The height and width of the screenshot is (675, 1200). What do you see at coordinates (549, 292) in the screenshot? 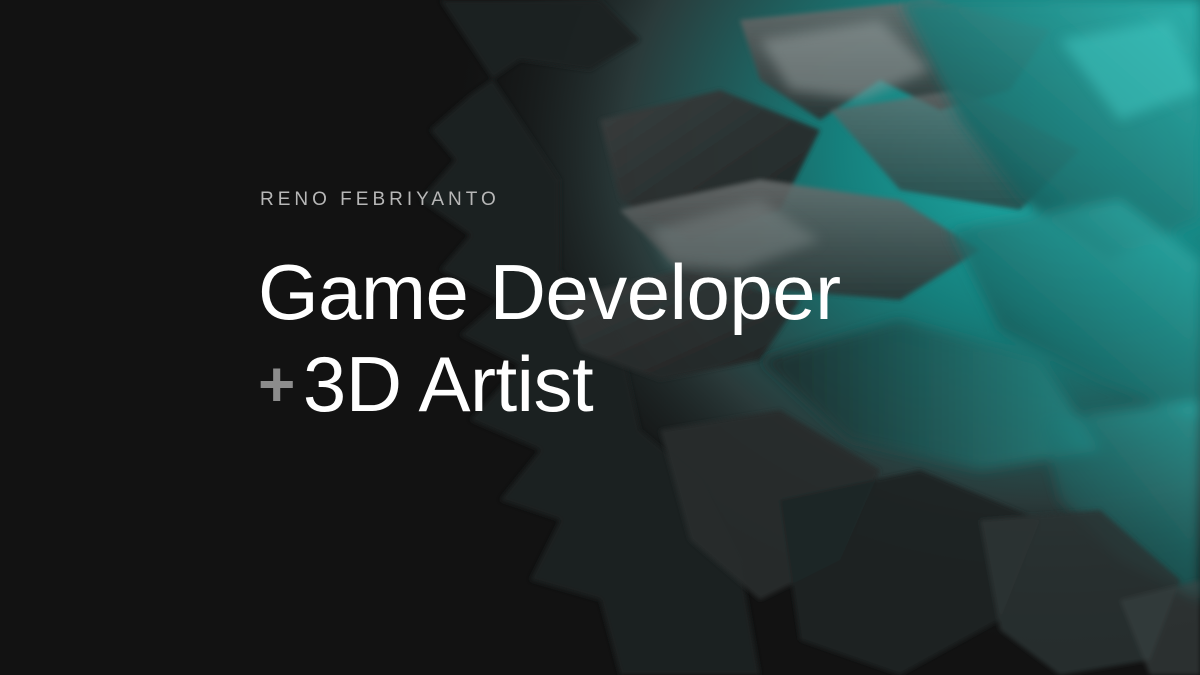
I see `title-line-game-developer: Game Developer` at bounding box center [549, 292].